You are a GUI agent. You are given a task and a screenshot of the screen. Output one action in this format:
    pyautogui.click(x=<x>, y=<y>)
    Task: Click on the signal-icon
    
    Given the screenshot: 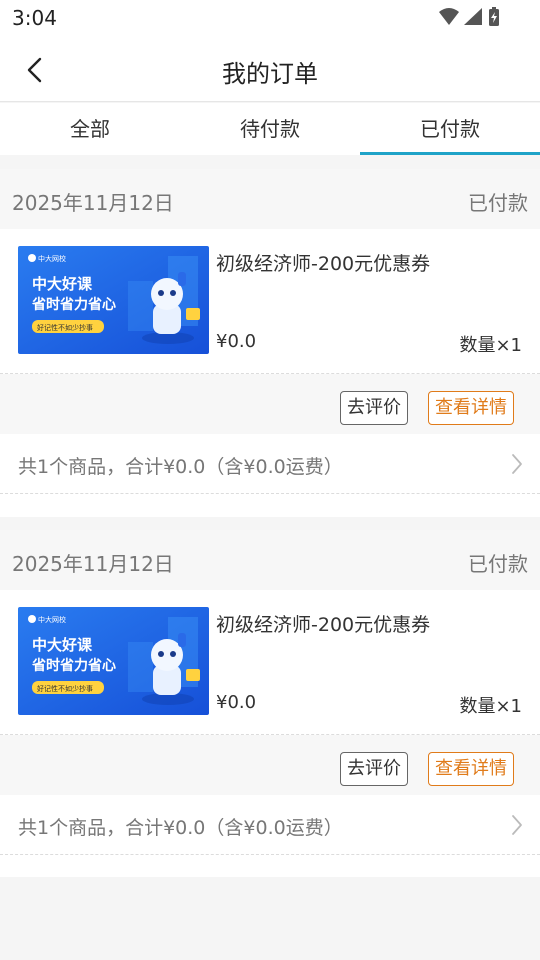 What is the action you would take?
    pyautogui.click(x=473, y=16)
    